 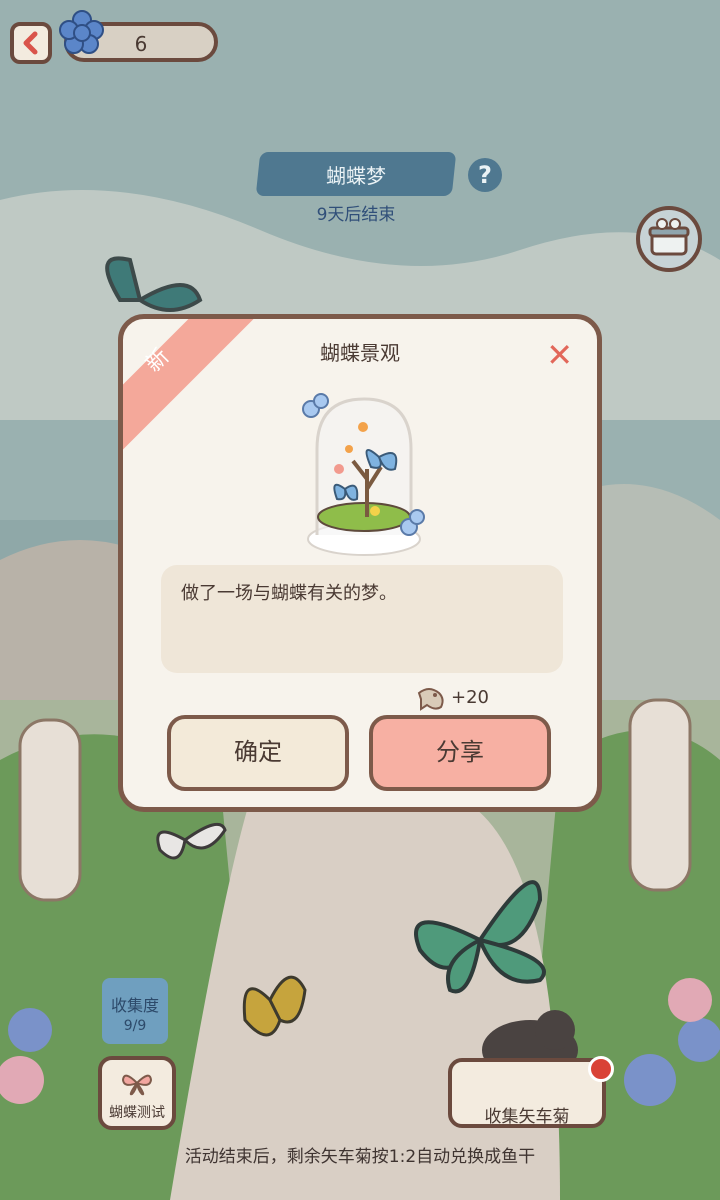 I want to click on basket-icon, so click(x=669, y=237).